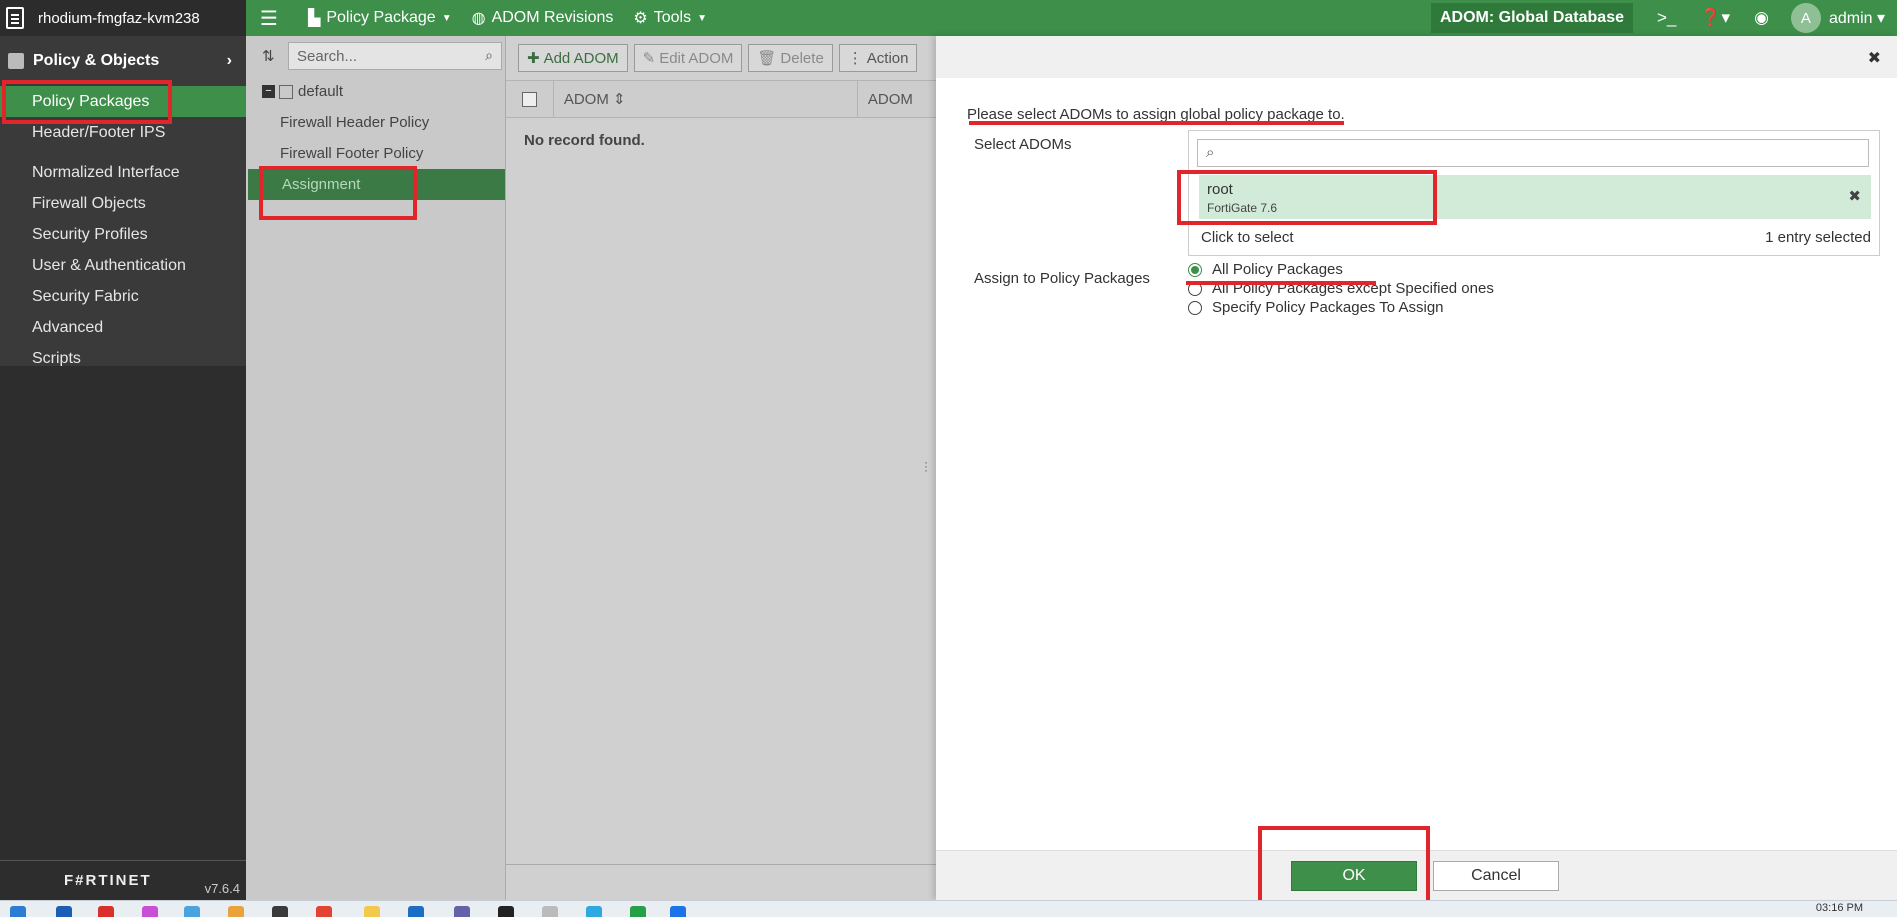 Image resolution: width=1897 pixels, height=917 pixels. I want to click on add-adom-button: ✚ Add ADOM, so click(573, 58).